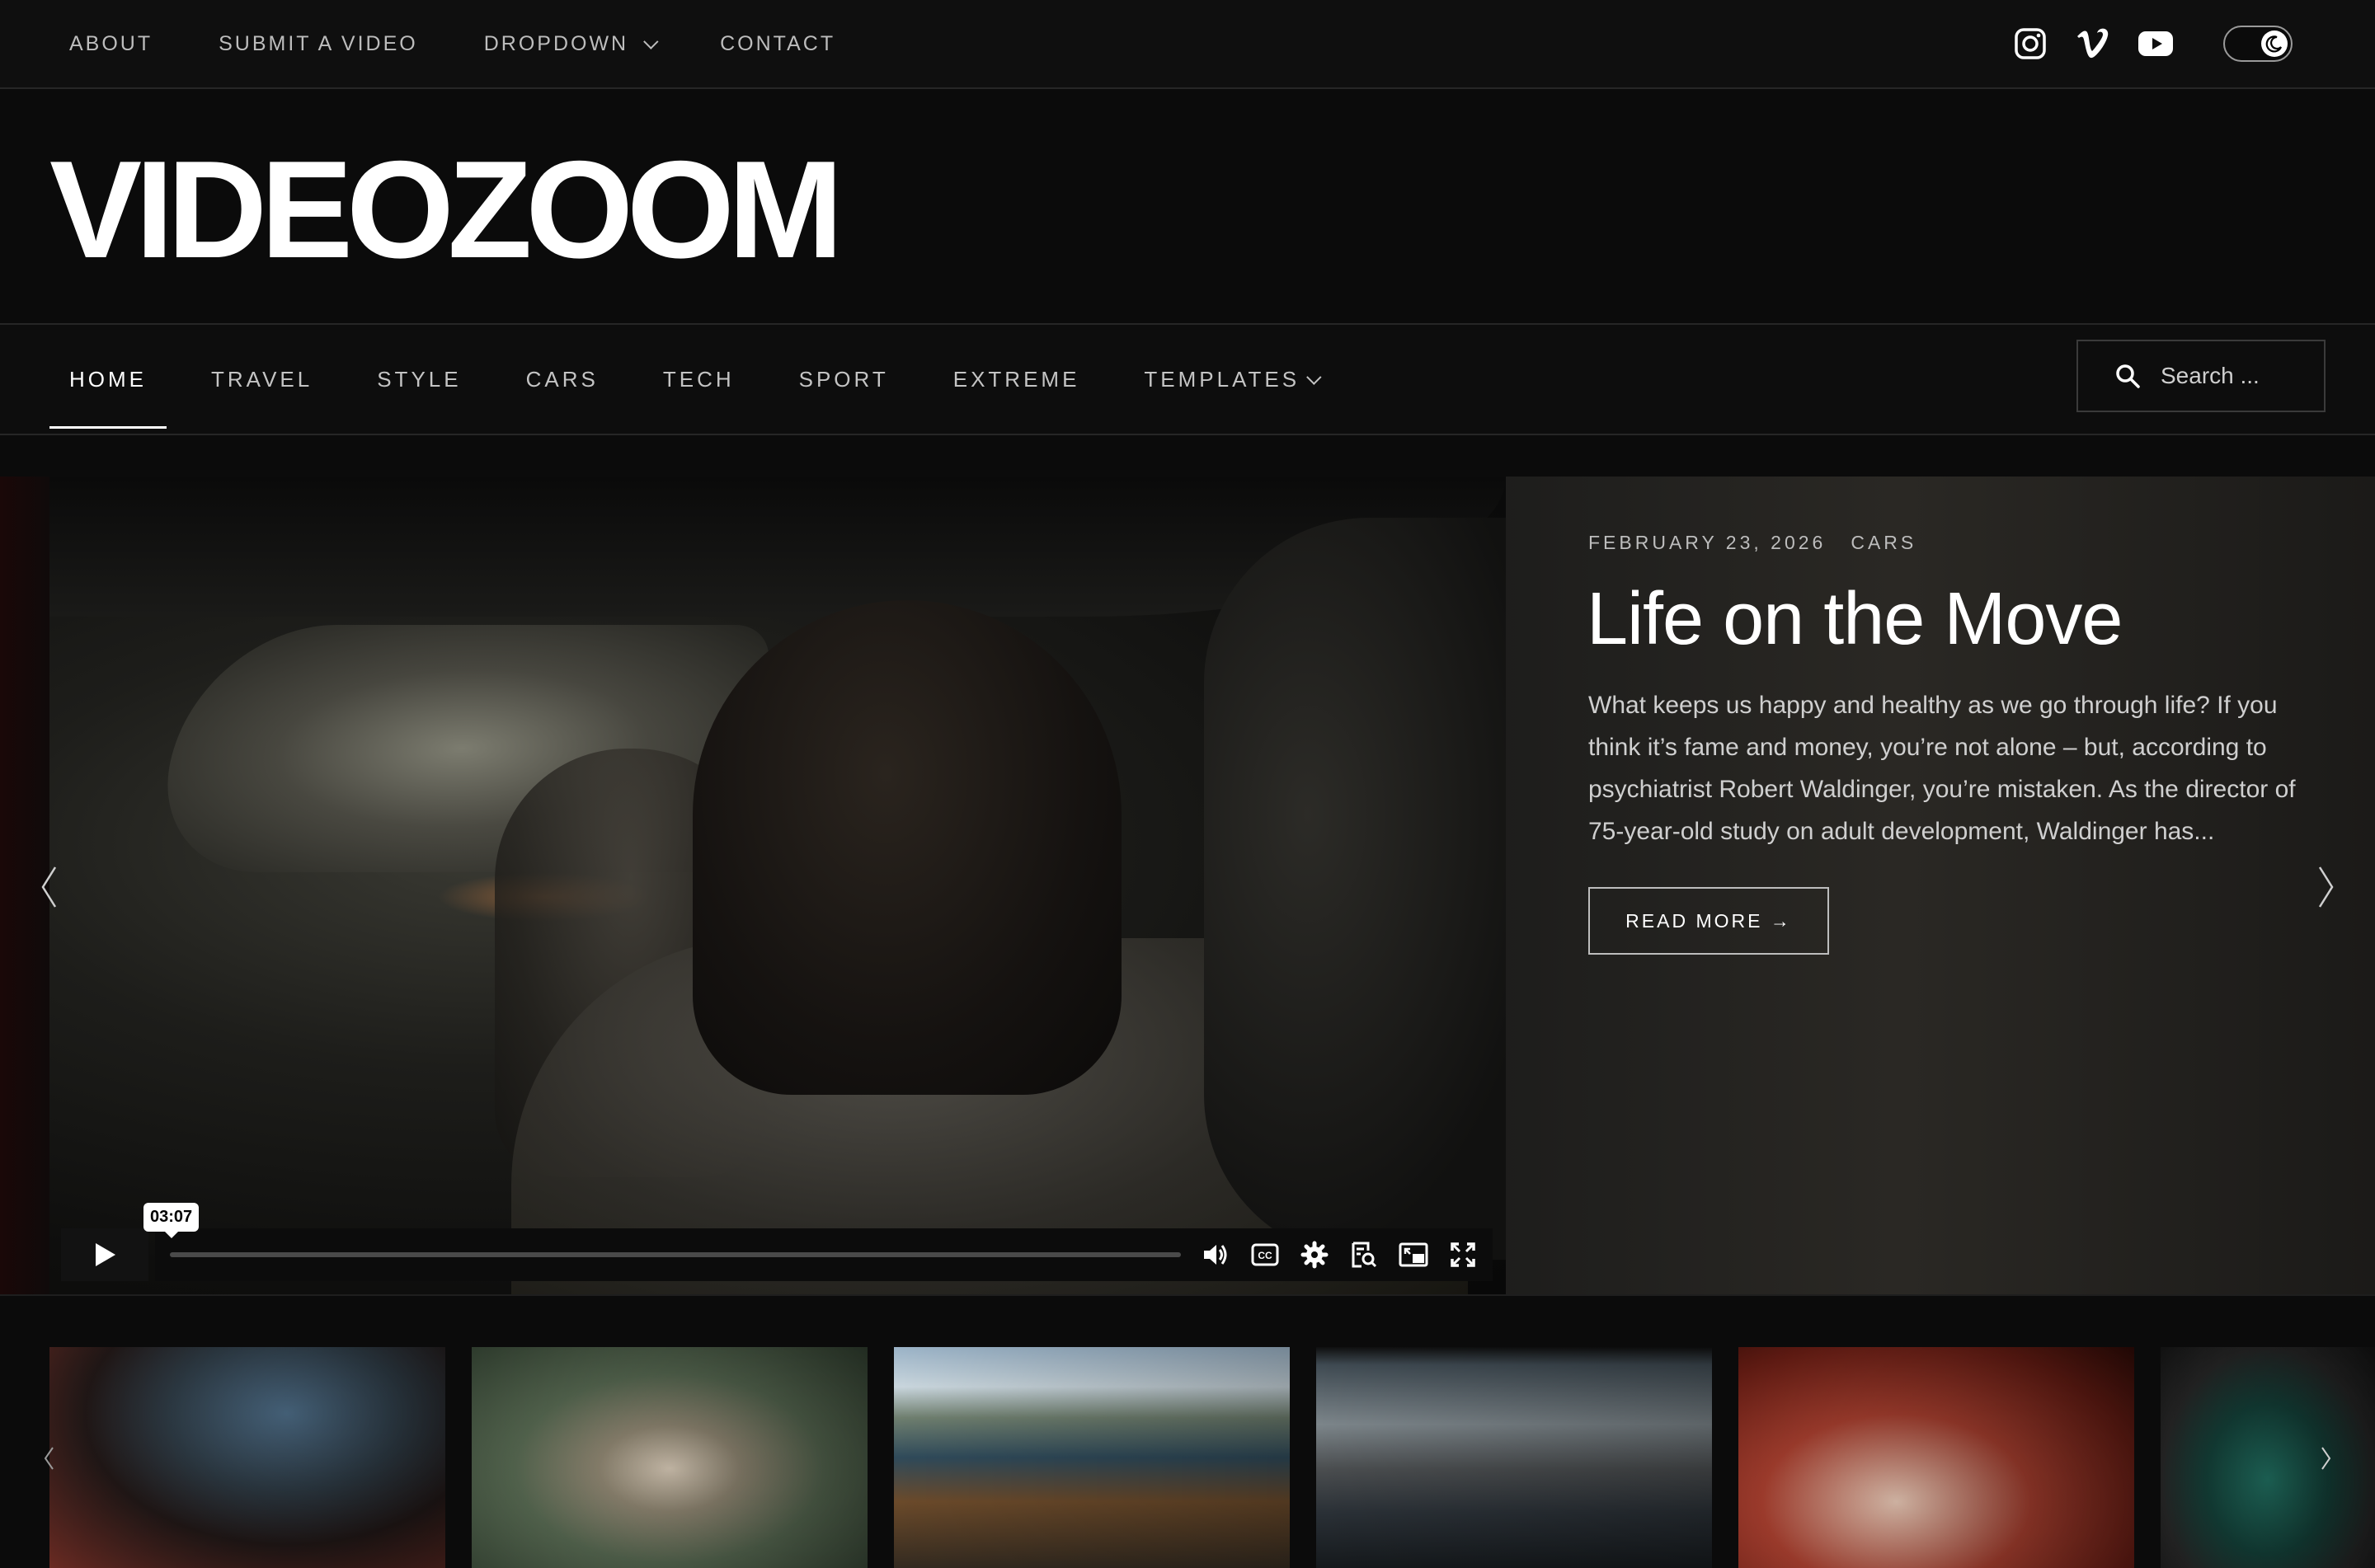 Image resolution: width=2375 pixels, height=1568 pixels. Describe the element at coordinates (1855, 619) in the screenshot. I see `hero-title: Life on the Move` at that location.